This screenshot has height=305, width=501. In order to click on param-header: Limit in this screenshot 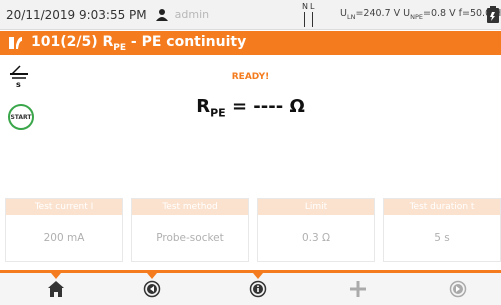, I will do `click(316, 207)`.